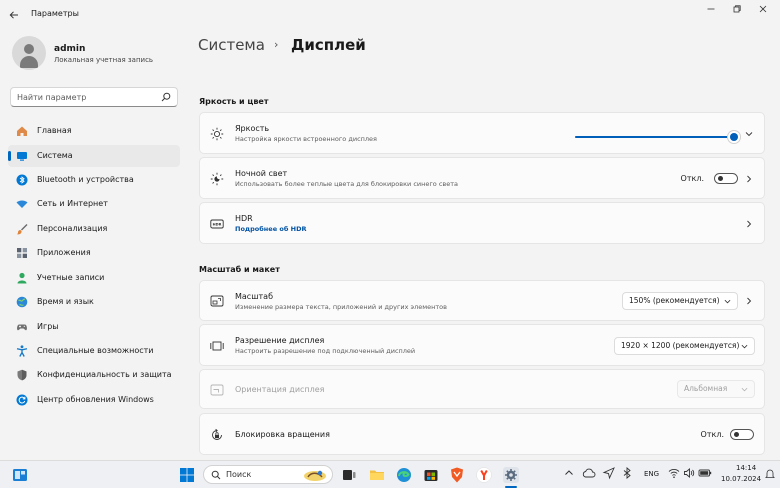 This screenshot has height=488, width=780. What do you see at coordinates (94, 253) in the screenshot?
I see `sidebar-item-apps: Приложения` at bounding box center [94, 253].